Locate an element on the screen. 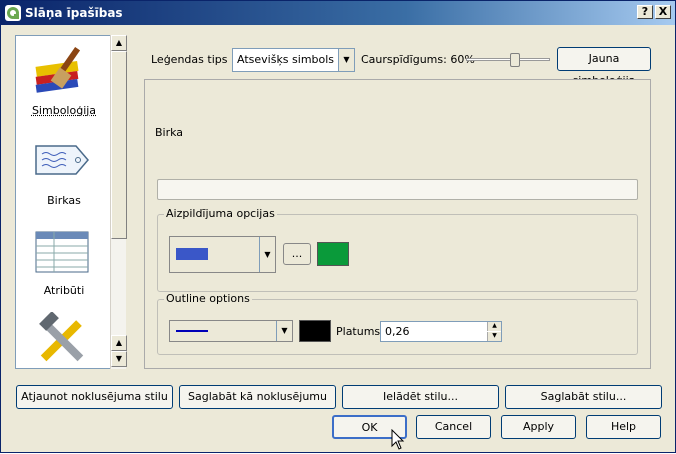 Image resolution: width=676 pixels, height=454 pixels. legend-type-select: Atsevišķs simbols ▼ is located at coordinates (293, 60).